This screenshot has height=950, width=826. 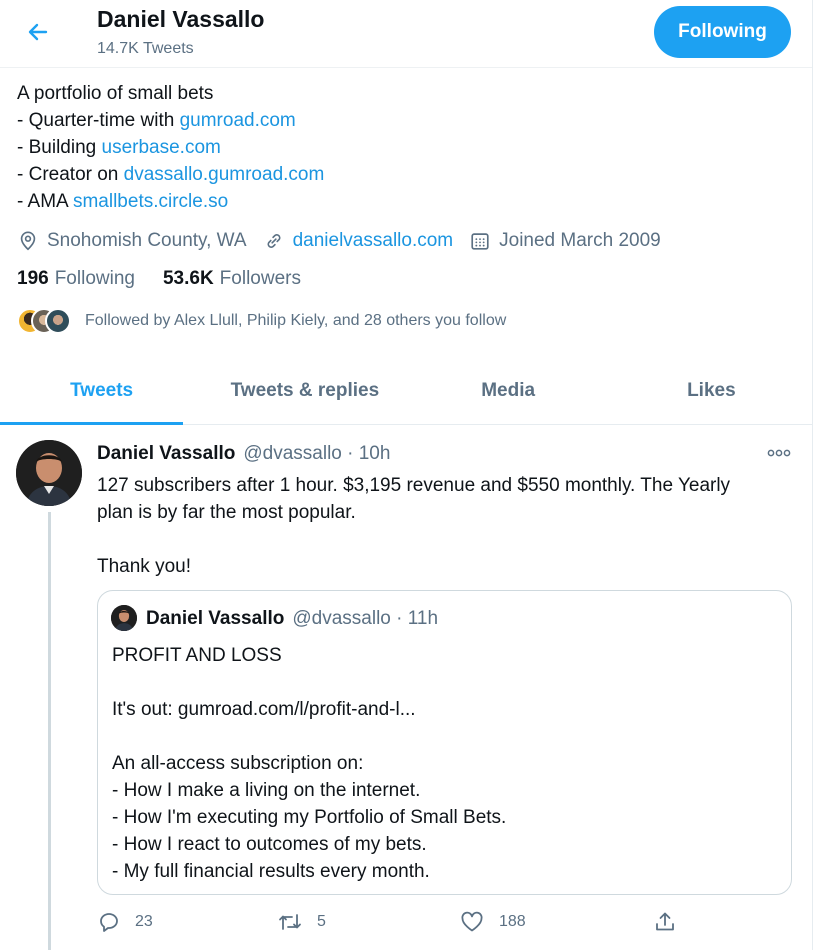 I want to click on retweet-button: 5, so click(x=301, y=922).